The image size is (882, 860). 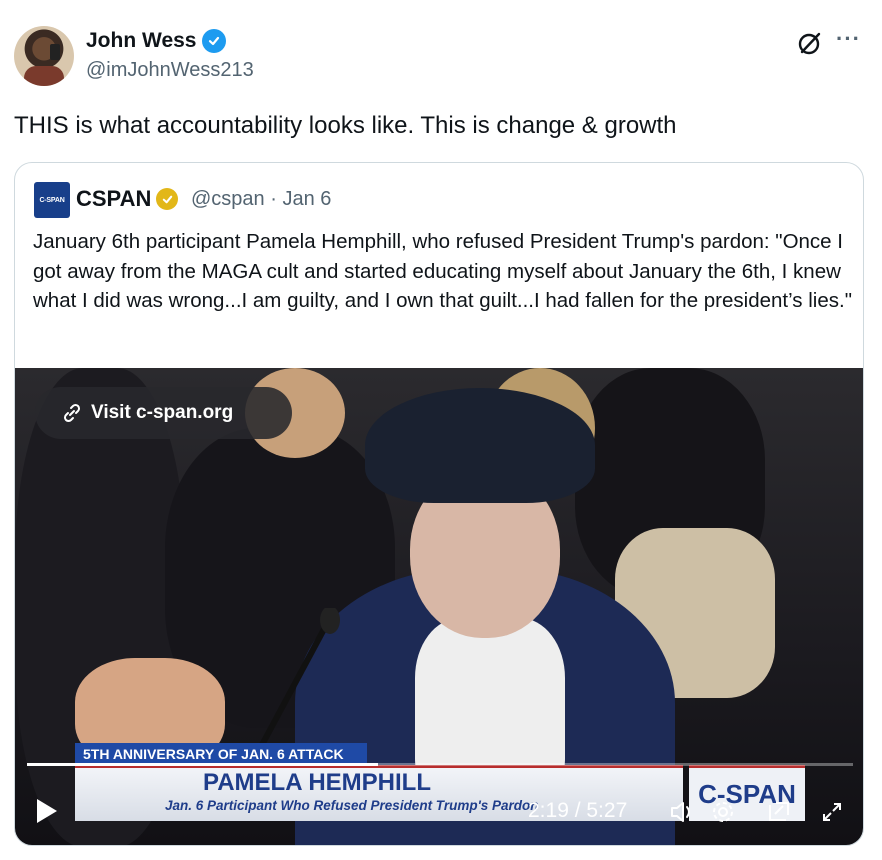 I want to click on author-handle: @imJohnWess213, so click(x=170, y=70).